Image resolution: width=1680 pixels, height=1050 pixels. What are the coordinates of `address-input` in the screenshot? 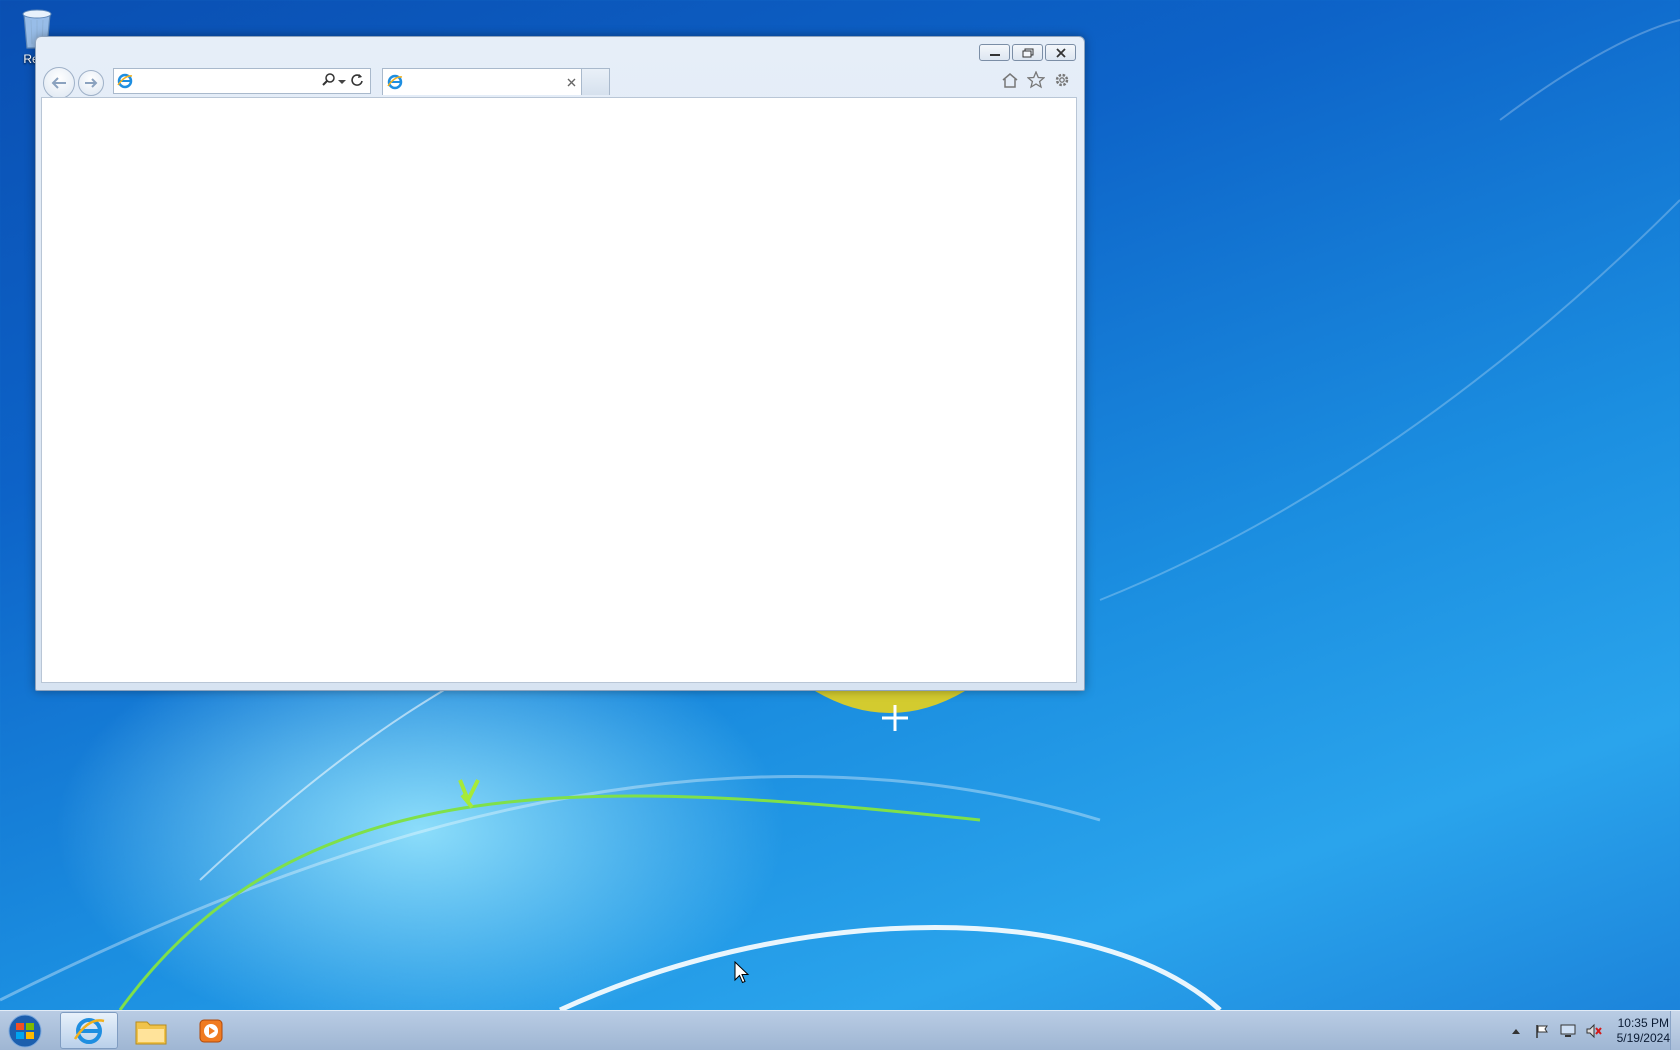 It's located at (229, 81).